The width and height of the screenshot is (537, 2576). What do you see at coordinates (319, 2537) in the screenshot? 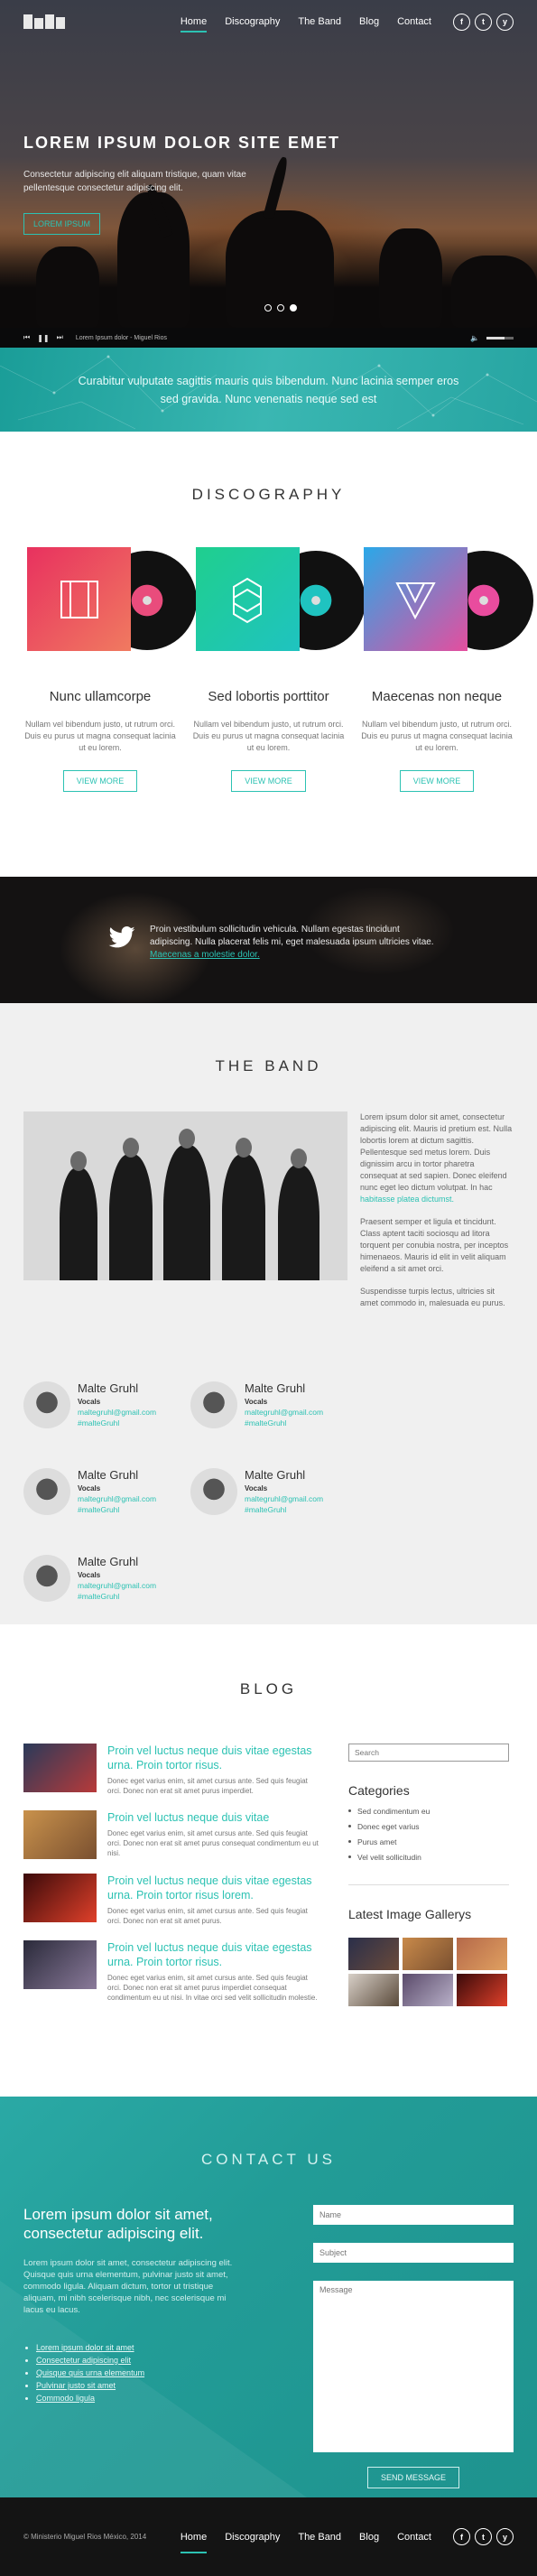
I see `footer-nav-the-band: The Band` at bounding box center [319, 2537].